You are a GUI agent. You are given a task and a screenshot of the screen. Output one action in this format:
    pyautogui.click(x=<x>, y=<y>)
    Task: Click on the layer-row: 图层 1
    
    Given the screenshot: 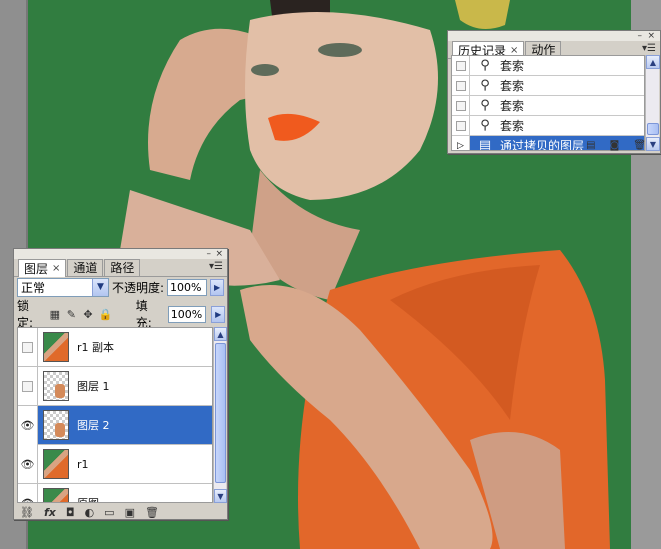 What is the action you would take?
    pyautogui.click(x=115, y=386)
    